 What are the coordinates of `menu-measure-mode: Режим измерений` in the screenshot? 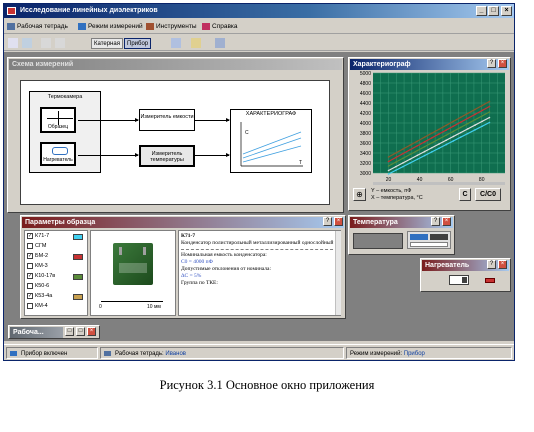 It's located at (110, 26).